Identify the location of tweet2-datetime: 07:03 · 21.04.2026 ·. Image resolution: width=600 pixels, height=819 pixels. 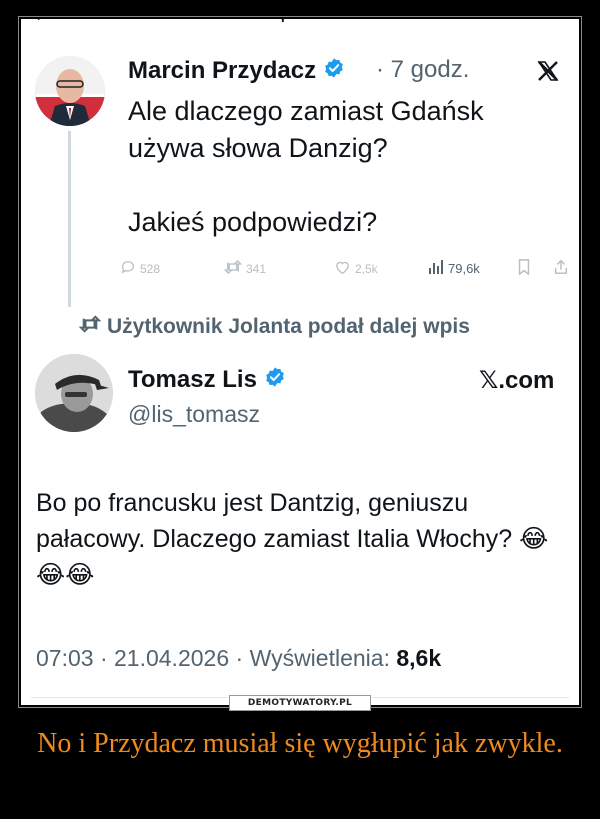
(143, 658).